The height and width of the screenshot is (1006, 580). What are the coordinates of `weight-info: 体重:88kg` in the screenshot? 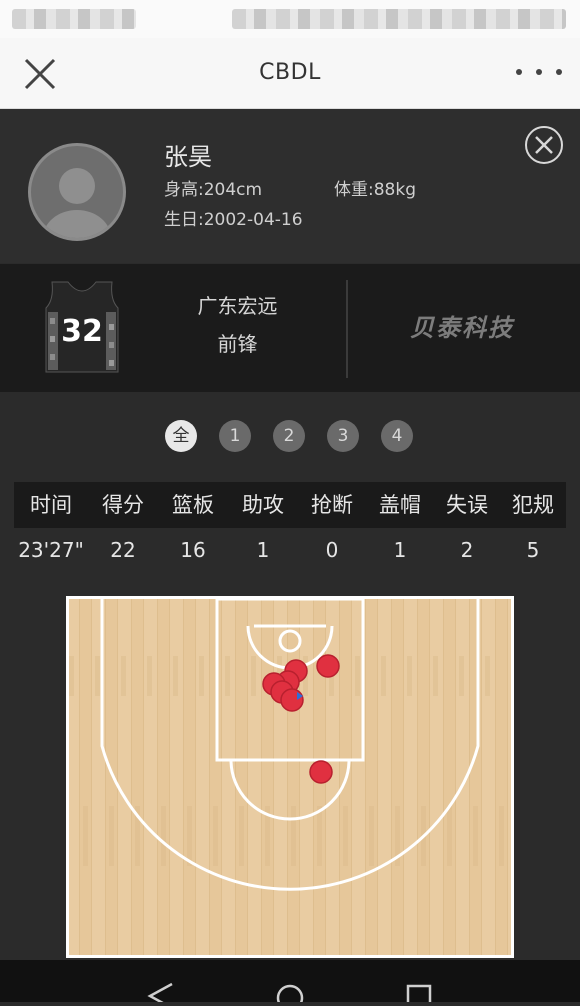 It's located at (375, 187).